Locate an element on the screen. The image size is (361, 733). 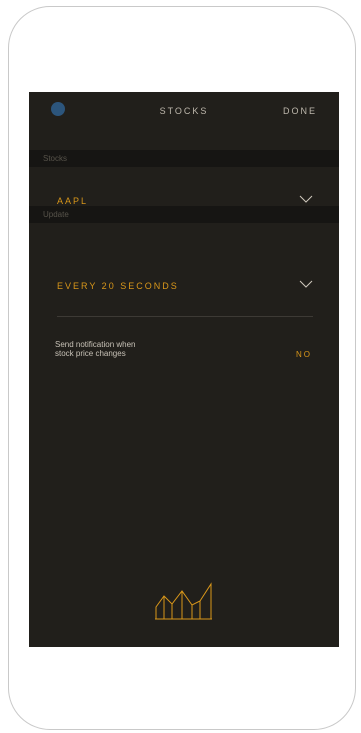
divider is located at coordinates (185, 316).